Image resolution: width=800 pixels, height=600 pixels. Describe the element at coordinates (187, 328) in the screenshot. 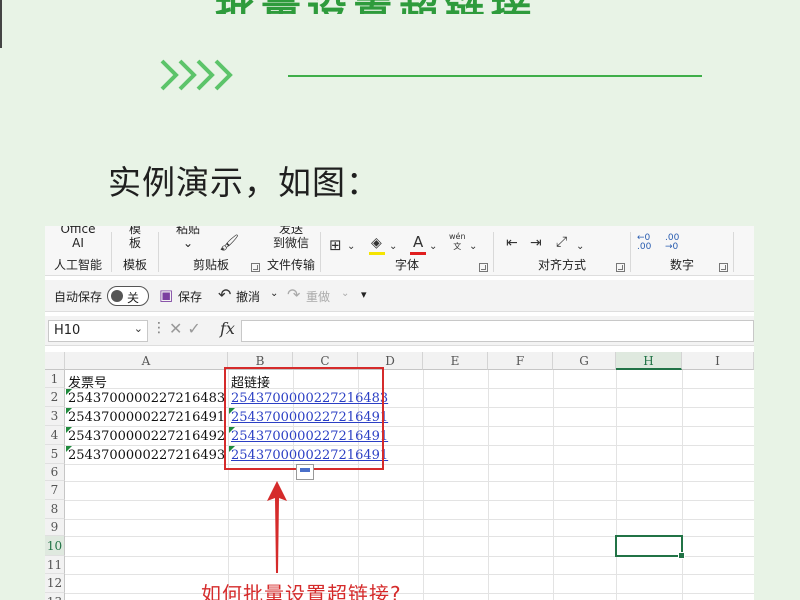

I see `cancel-confirm-icons: ✕✓` at that location.